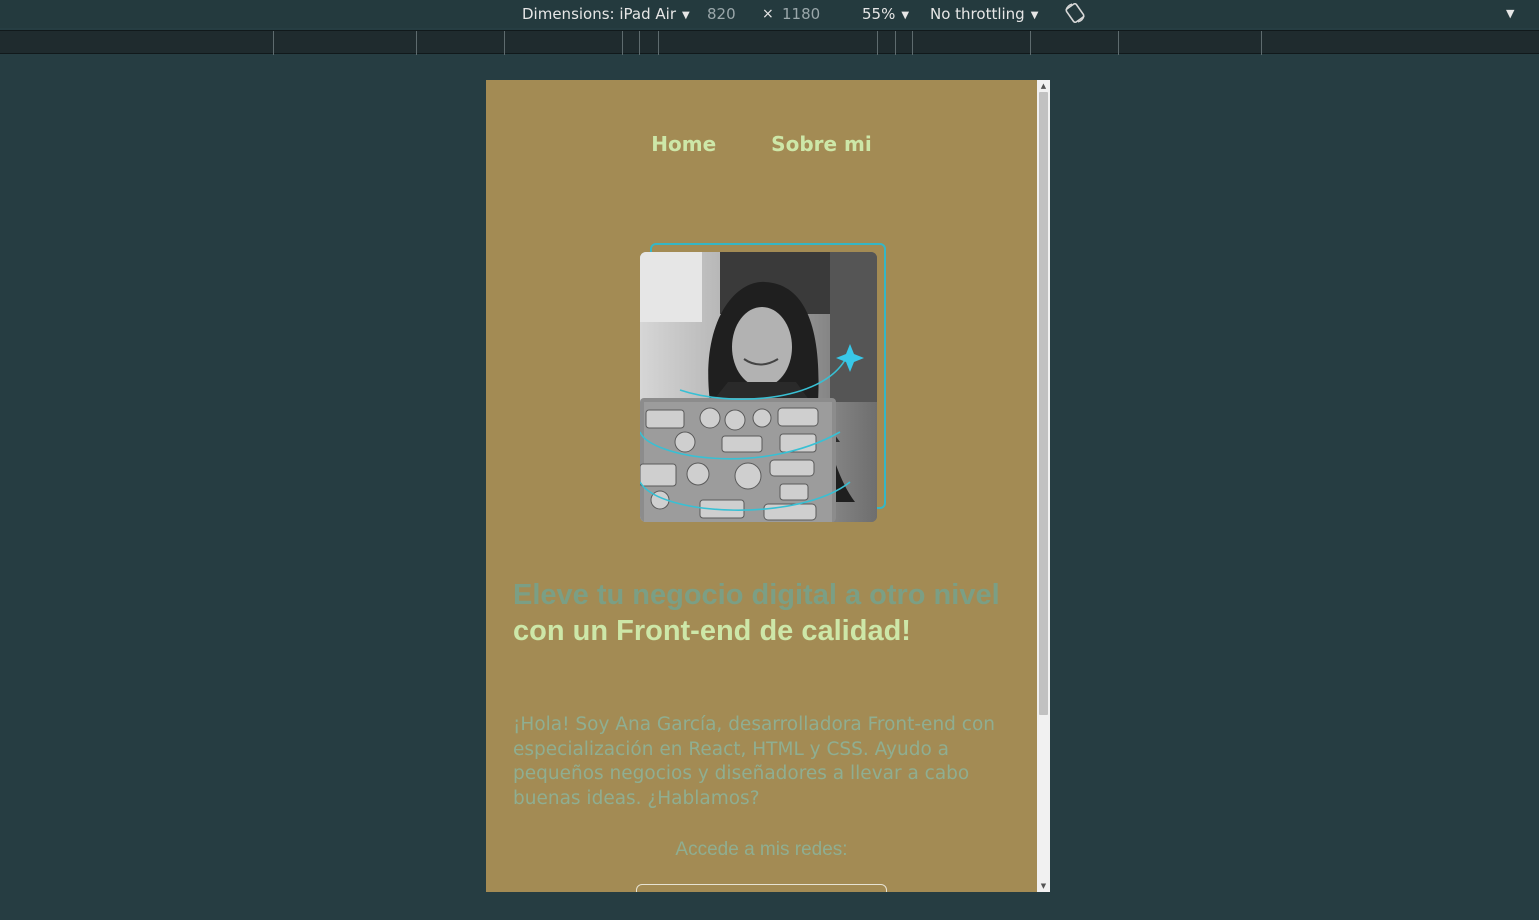 The image size is (1539, 920). Describe the element at coordinates (683, 144) in the screenshot. I see `nav-link-home: Home` at that location.